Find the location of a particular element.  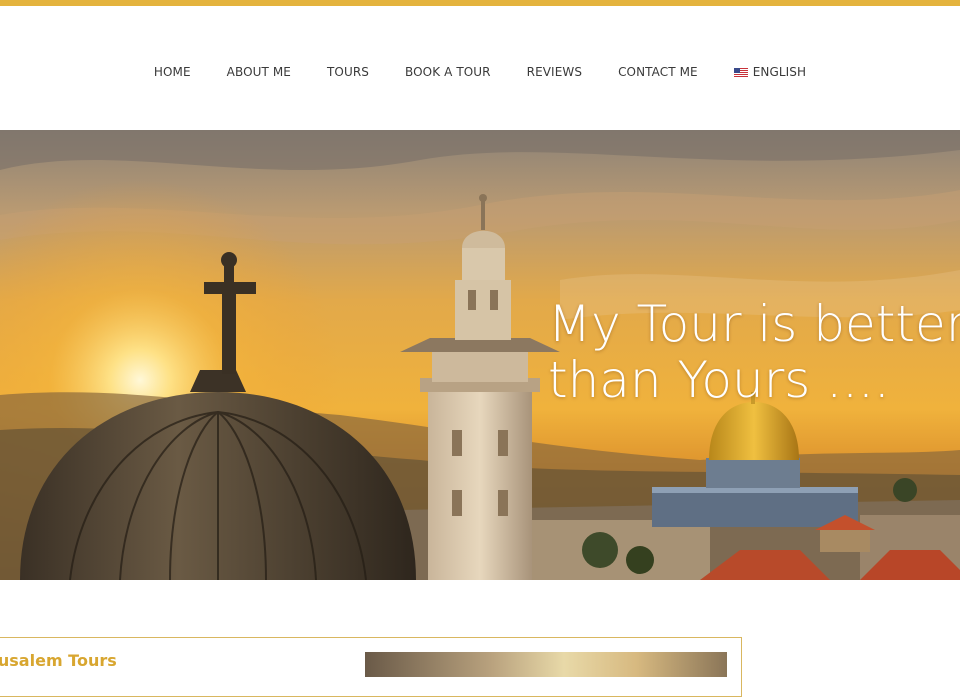

nav-about-me: ABOUT ME is located at coordinates (259, 72).